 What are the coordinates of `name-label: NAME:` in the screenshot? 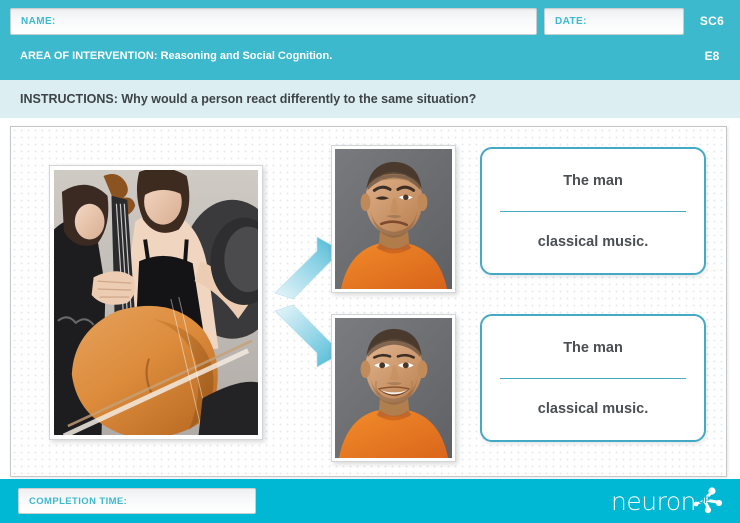 It's located at (38, 21).